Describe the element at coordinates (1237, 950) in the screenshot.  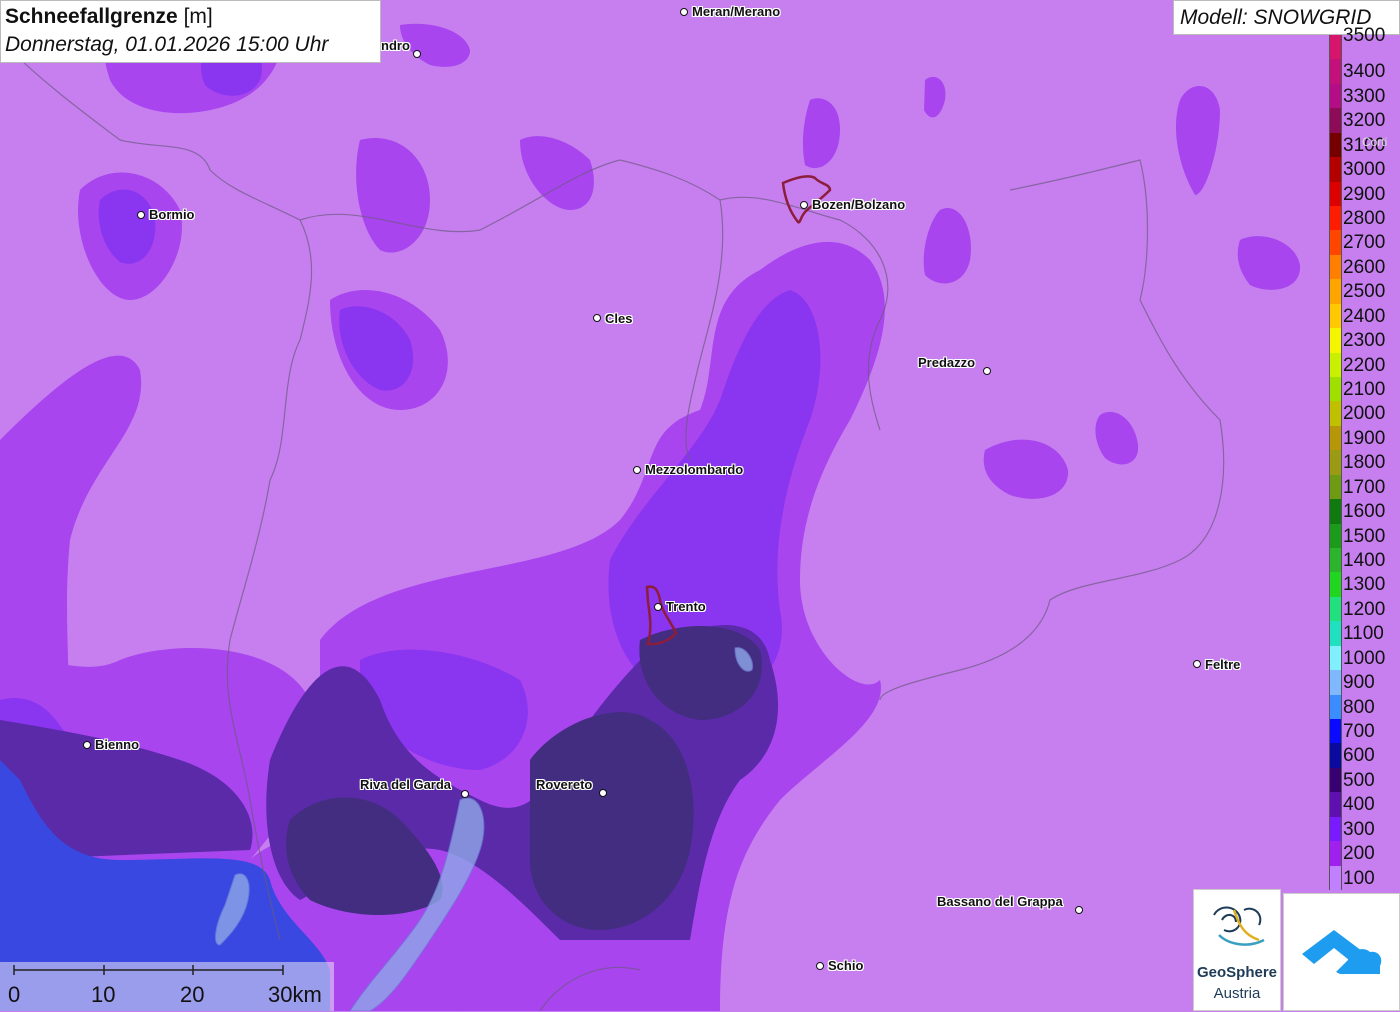
I see `geosphere-logo: GeoSphere Austria` at that location.